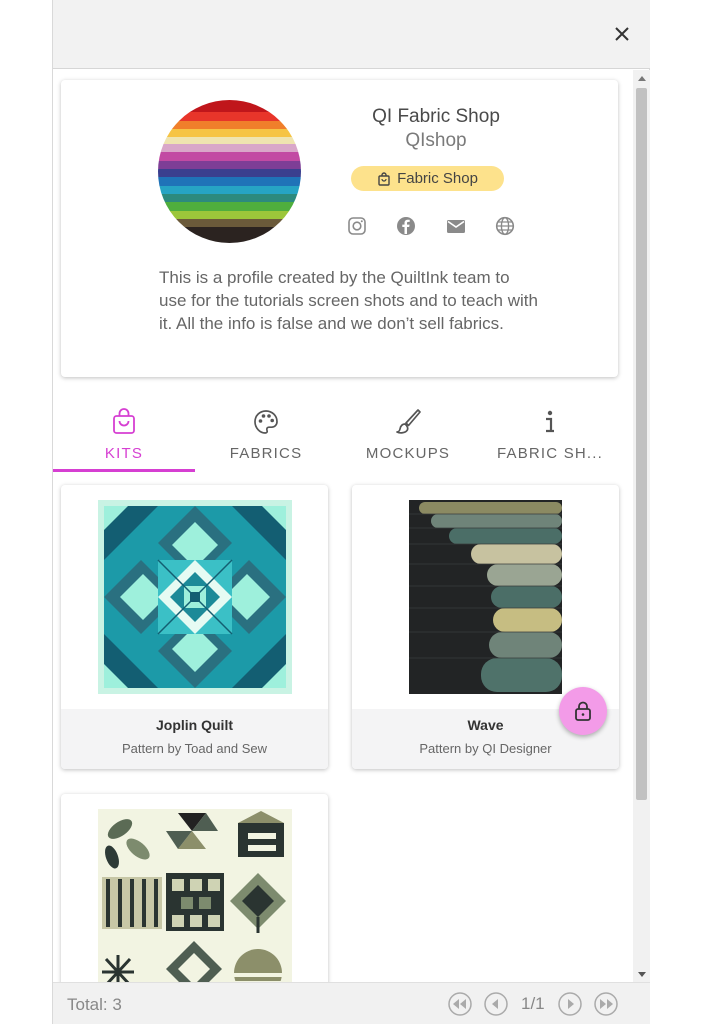  What do you see at coordinates (436, 140) in the screenshot?
I see `shop-handle: QIshop` at bounding box center [436, 140].